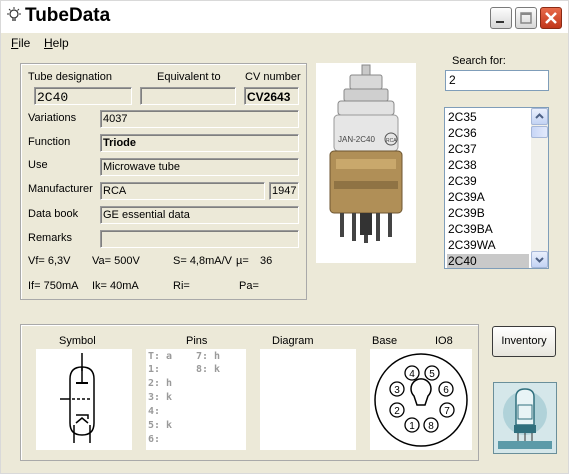 This screenshot has width=569, height=474. I want to click on equivalent-label: Equivalent to, so click(189, 77).